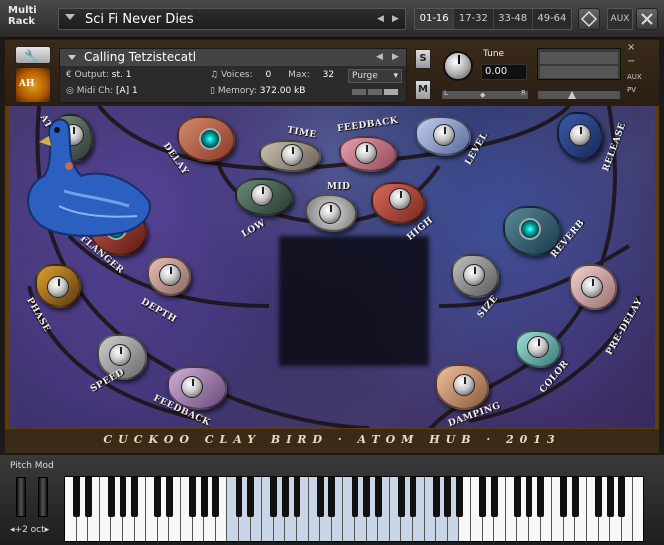  I want to click on memory-icon: ▯, so click(212, 91).